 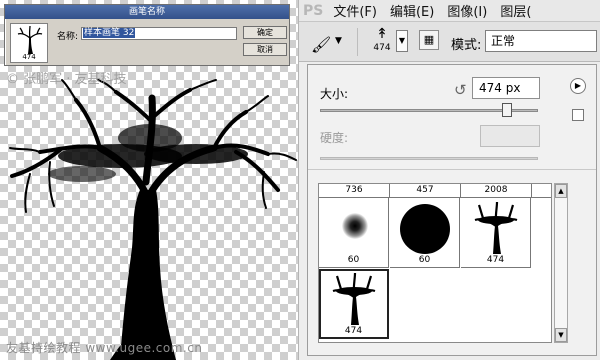 What do you see at coordinates (159, 33) in the screenshot?
I see `brush-name-input: 样本画笔 32` at bounding box center [159, 33].